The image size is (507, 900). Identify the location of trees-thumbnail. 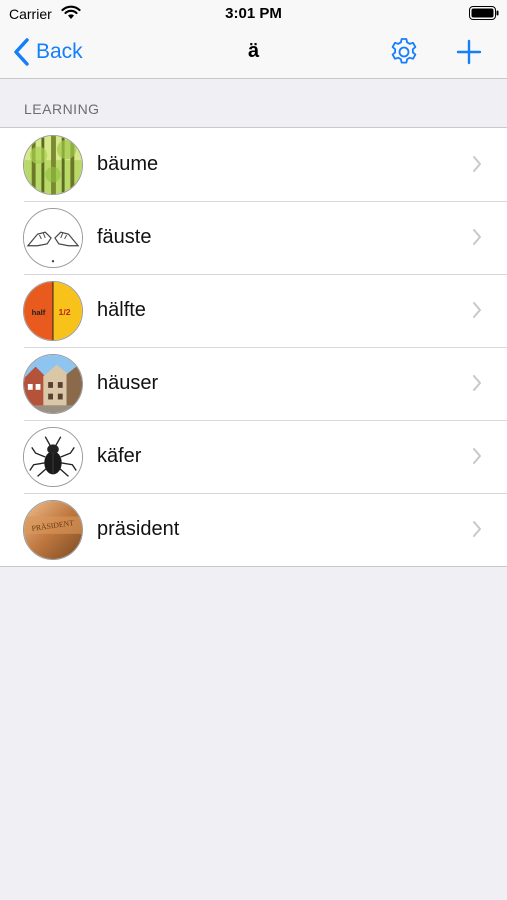
(53, 165).